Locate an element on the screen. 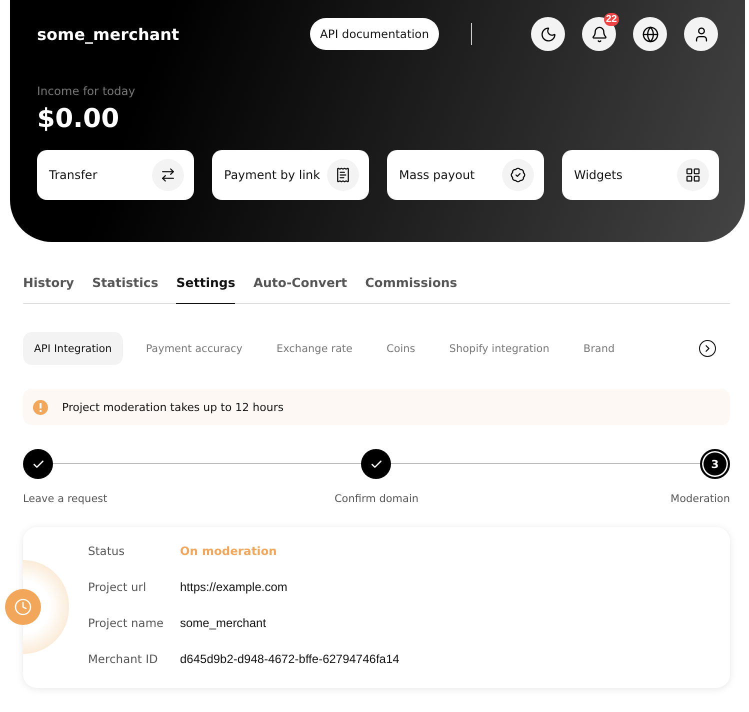 Image resolution: width=749 pixels, height=712 pixels. subsection-tab: Coins is located at coordinates (400, 348).